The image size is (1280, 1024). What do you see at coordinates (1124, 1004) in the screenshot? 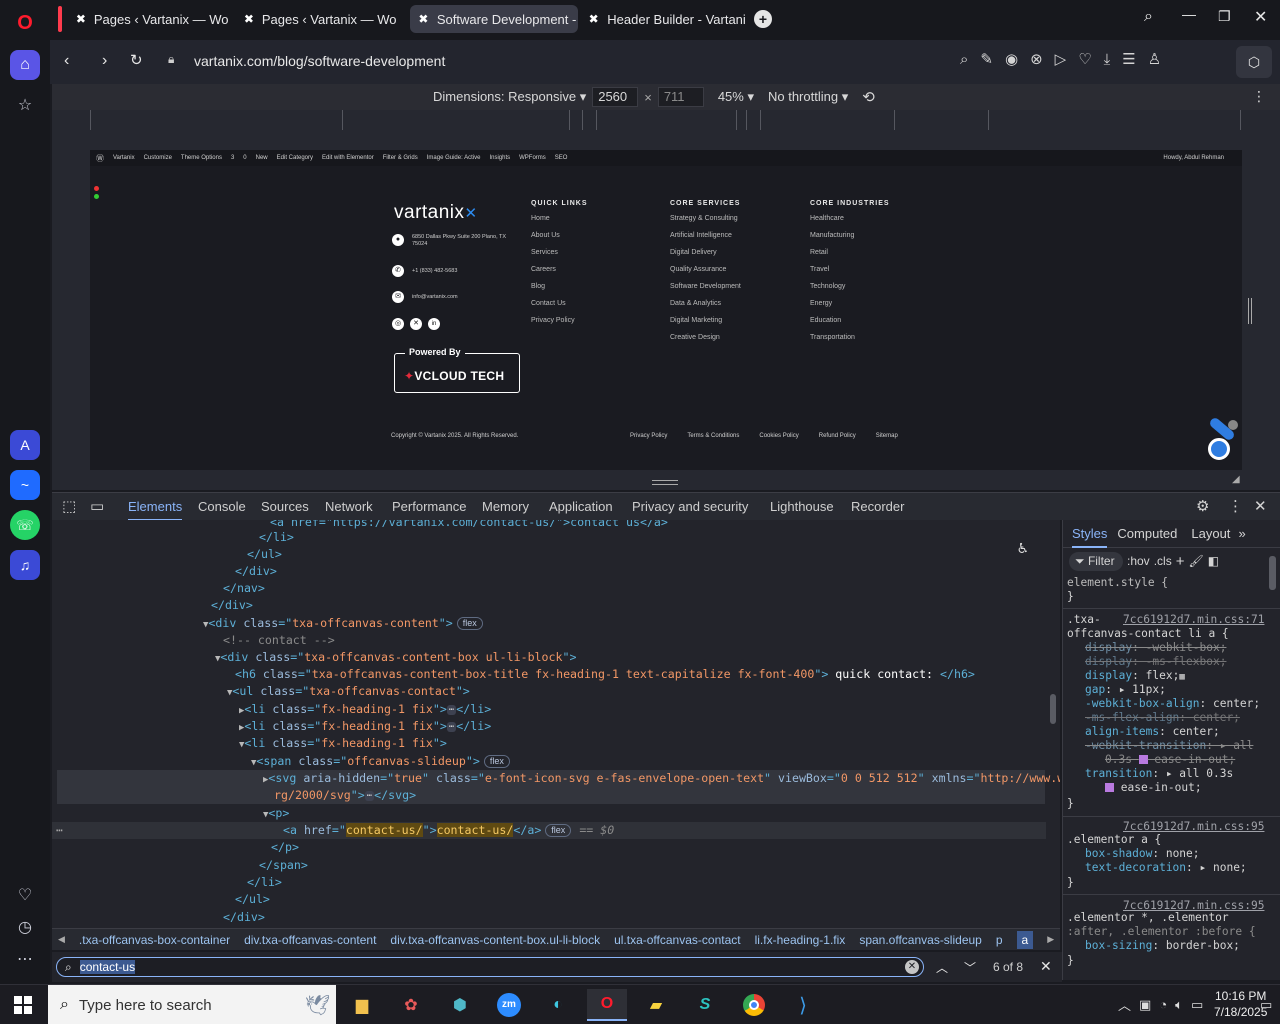
I see `tray-overflow-chevron-icon: ︿` at bounding box center [1124, 1004].